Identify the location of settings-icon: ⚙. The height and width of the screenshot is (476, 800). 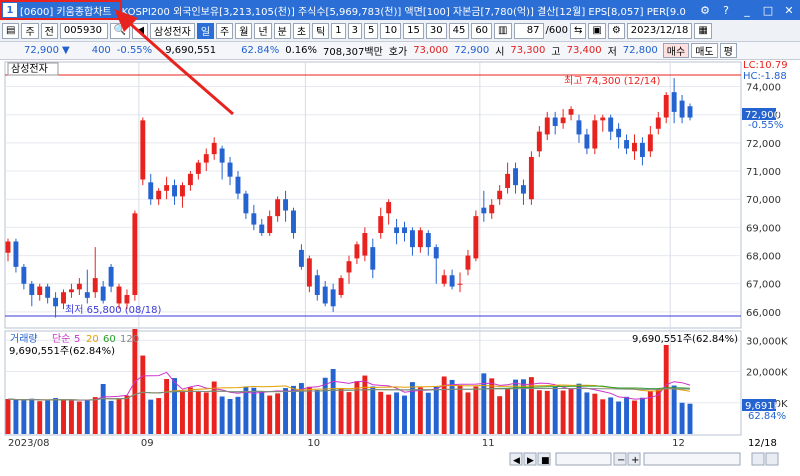
(616, 30).